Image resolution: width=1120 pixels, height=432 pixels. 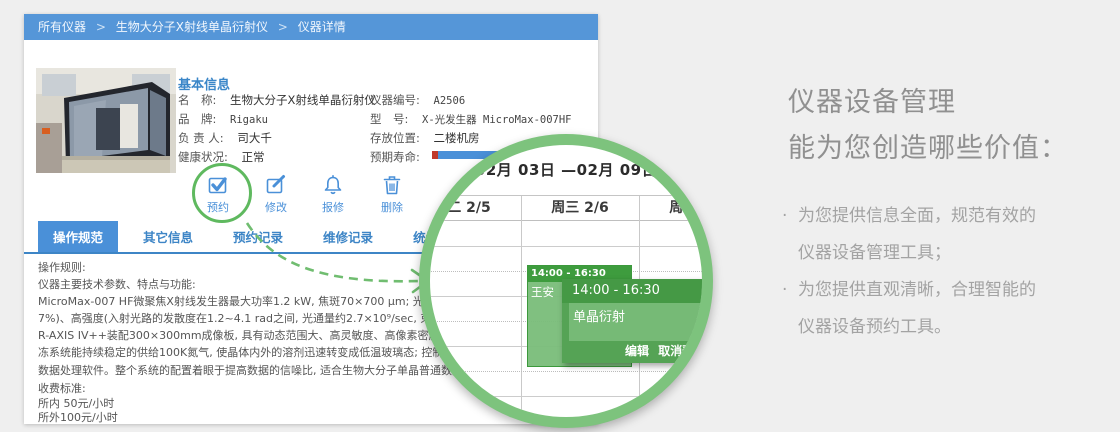 What do you see at coordinates (254, 138) in the screenshot?
I see `field-manager-value: 司大千` at bounding box center [254, 138].